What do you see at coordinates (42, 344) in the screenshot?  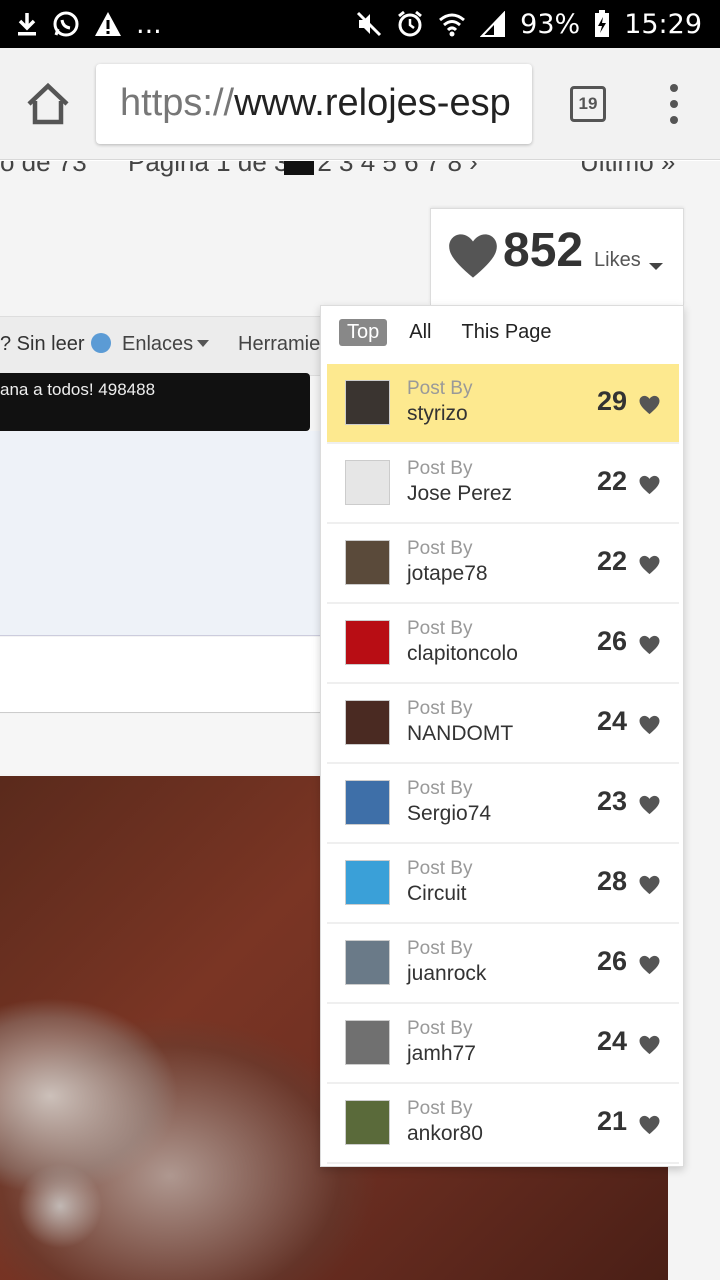 I see `nav-unread-label: ? Sin leer` at bounding box center [42, 344].